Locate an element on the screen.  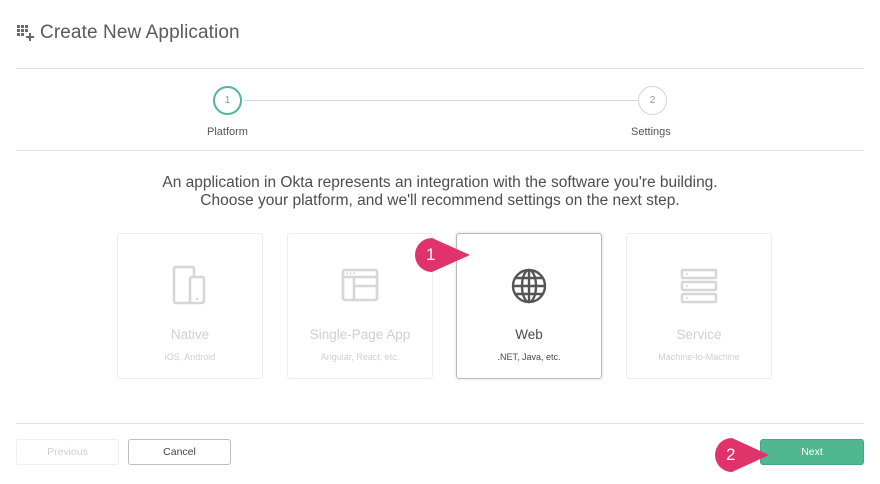
next-button: Next is located at coordinates (812, 452).